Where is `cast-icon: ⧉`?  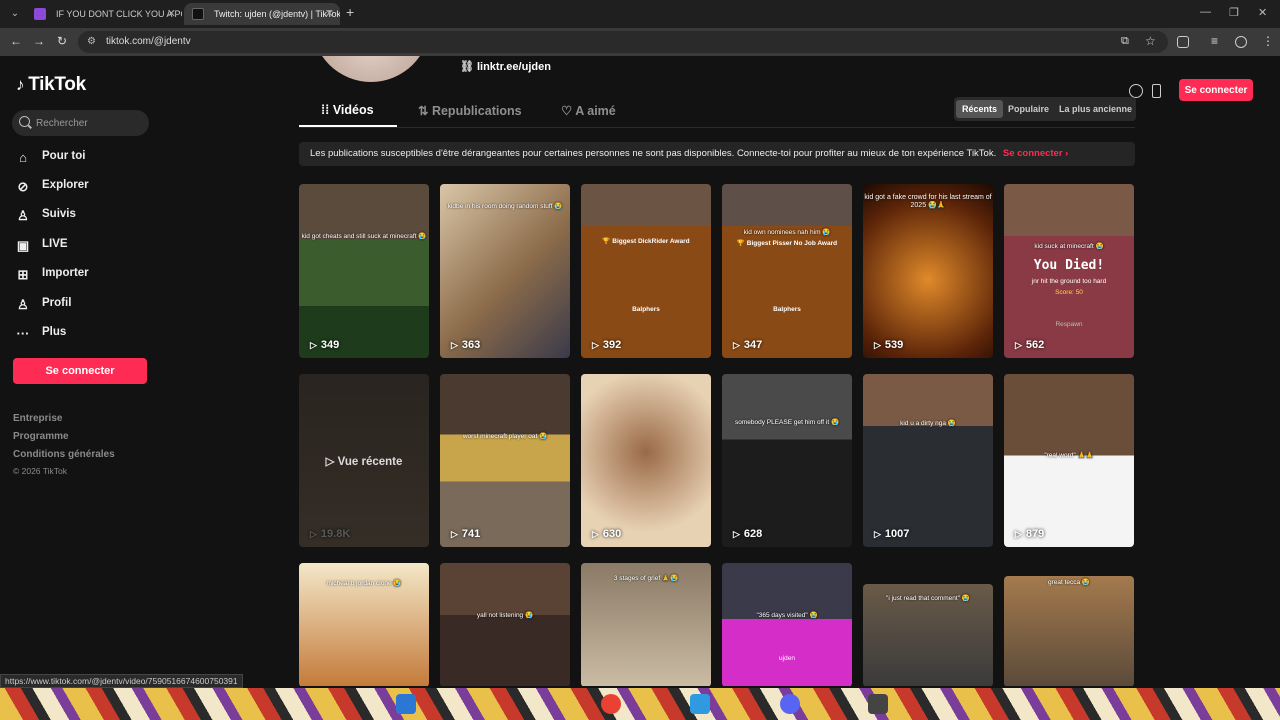
cast-icon: ⧉ is located at coordinates (1125, 41).